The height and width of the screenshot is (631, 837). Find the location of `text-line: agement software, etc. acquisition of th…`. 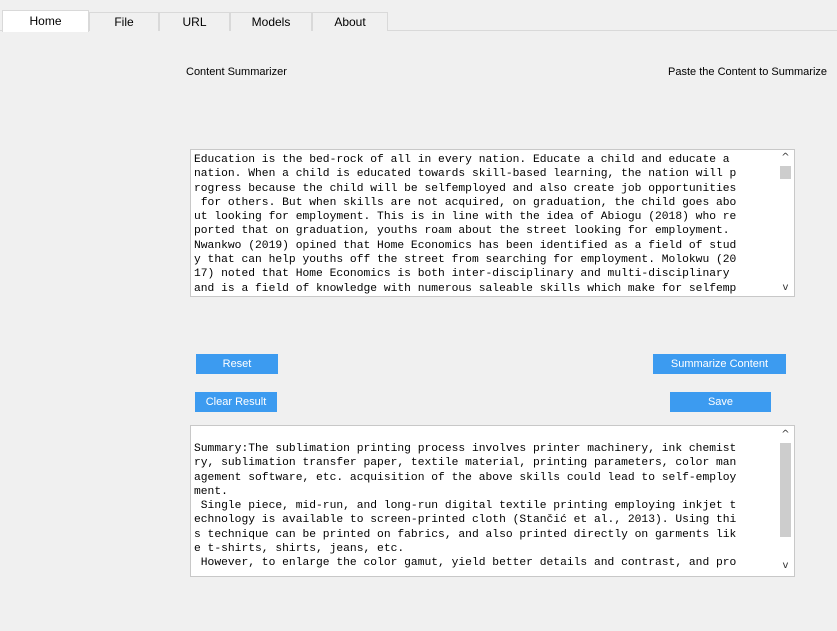

text-line: agement software, etc. acquisition of th… is located at coordinates (465, 477).